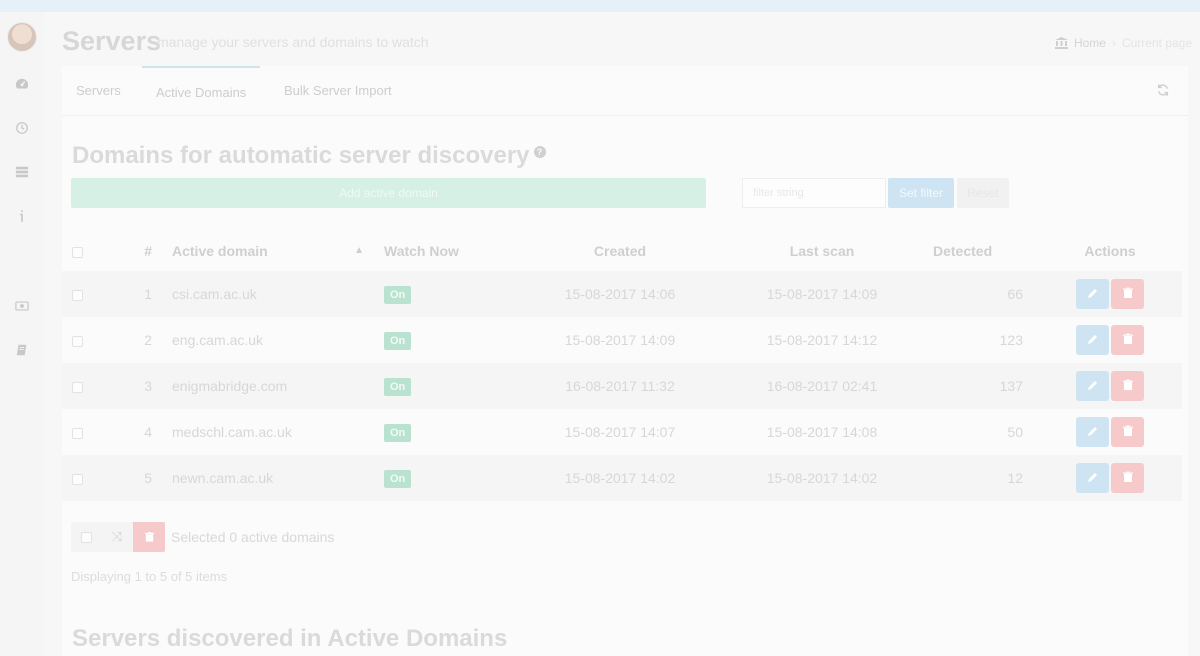  Describe the element at coordinates (620, 386) in the screenshot. I see `row-created: 16-08-2017 11:32` at that location.